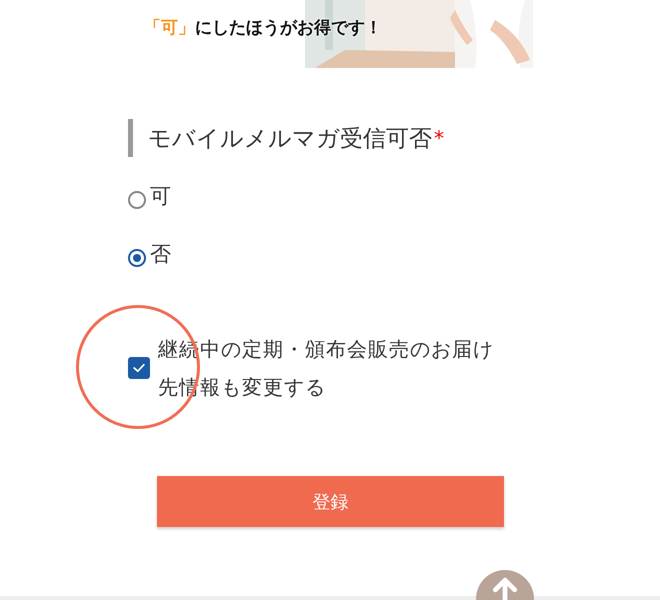 This screenshot has height=600, width=660. I want to click on checkbox, so click(139, 368).